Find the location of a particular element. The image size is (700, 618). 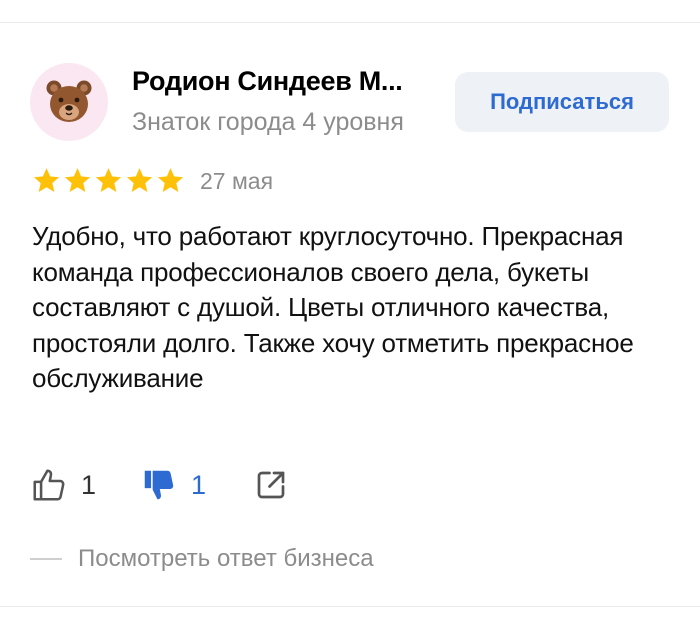

thumbs-down-icon is located at coordinates (159, 485).